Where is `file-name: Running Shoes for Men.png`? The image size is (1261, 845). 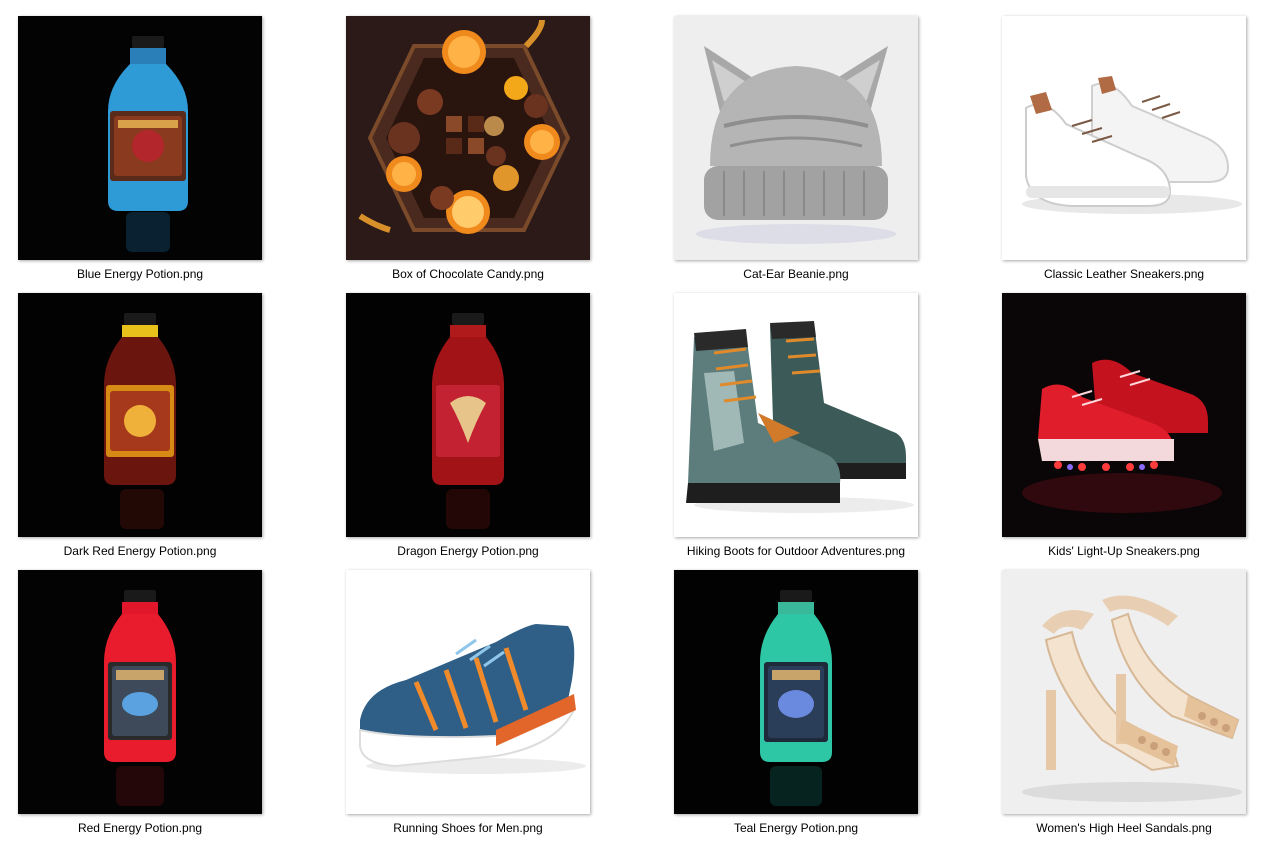 file-name: Running Shoes for Men.png is located at coordinates (468, 828).